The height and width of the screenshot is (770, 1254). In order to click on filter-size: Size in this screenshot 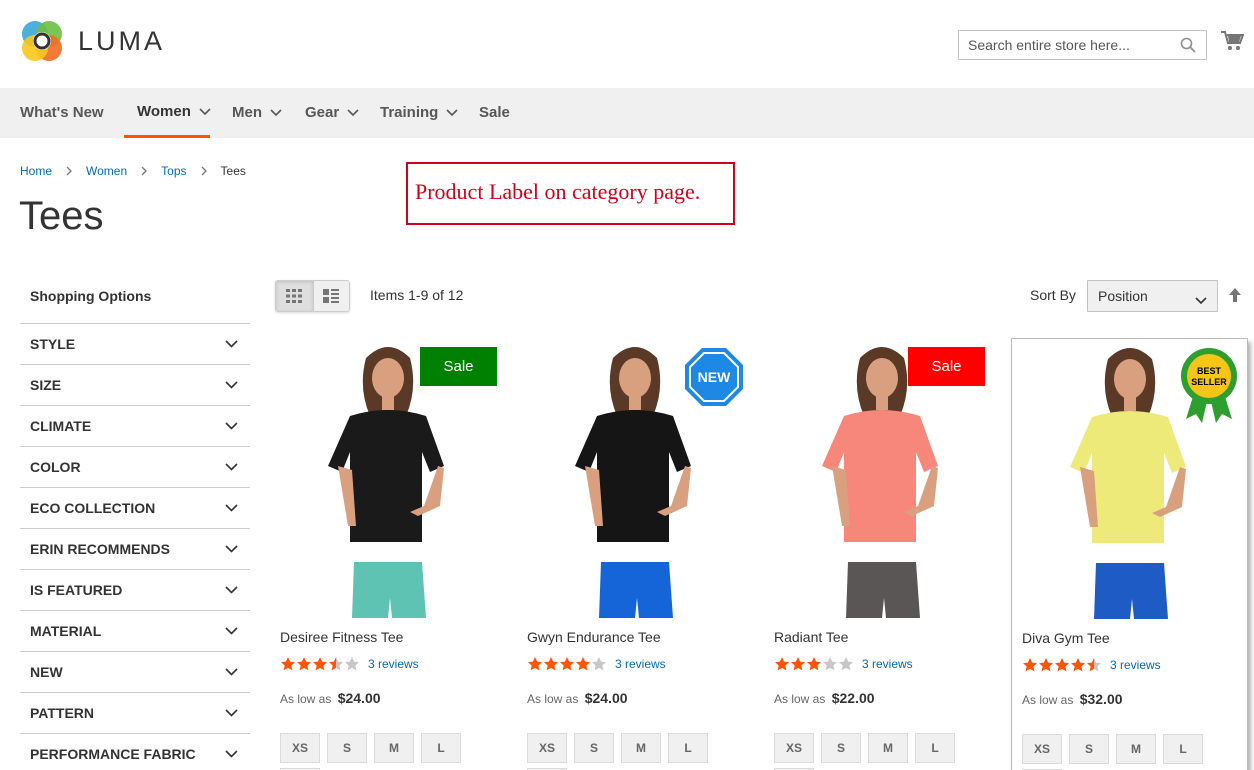, I will do `click(135, 385)`.